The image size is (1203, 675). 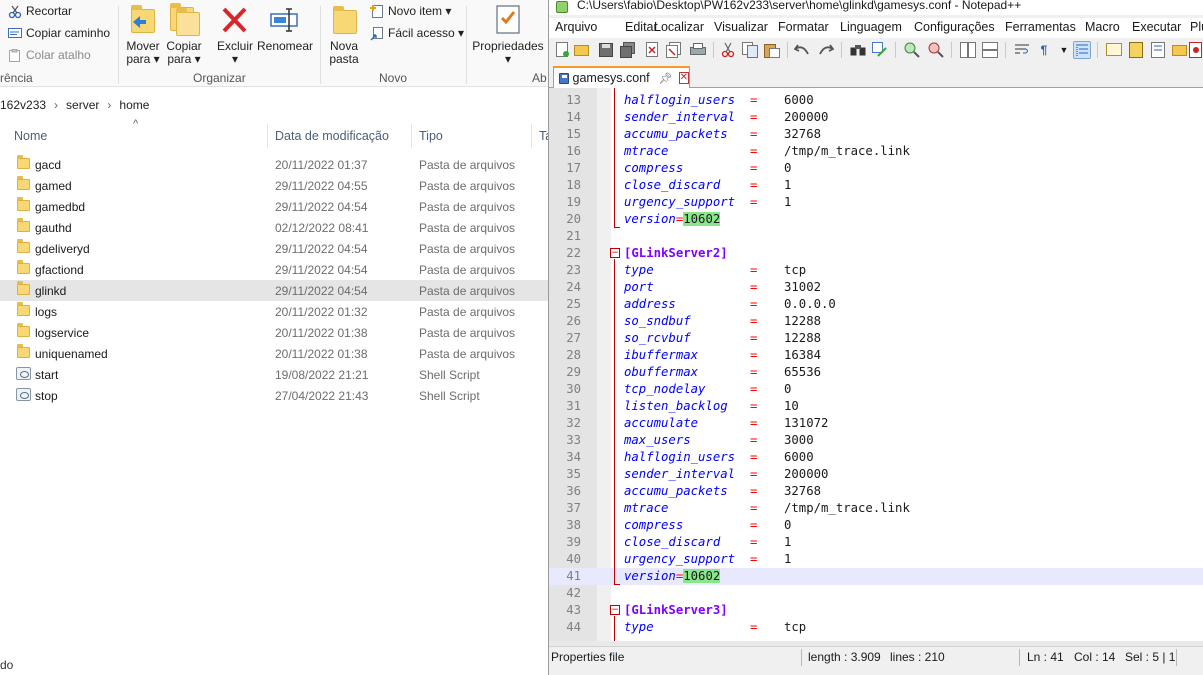 I want to click on close-tab-icon: ✕, so click(x=683, y=78).